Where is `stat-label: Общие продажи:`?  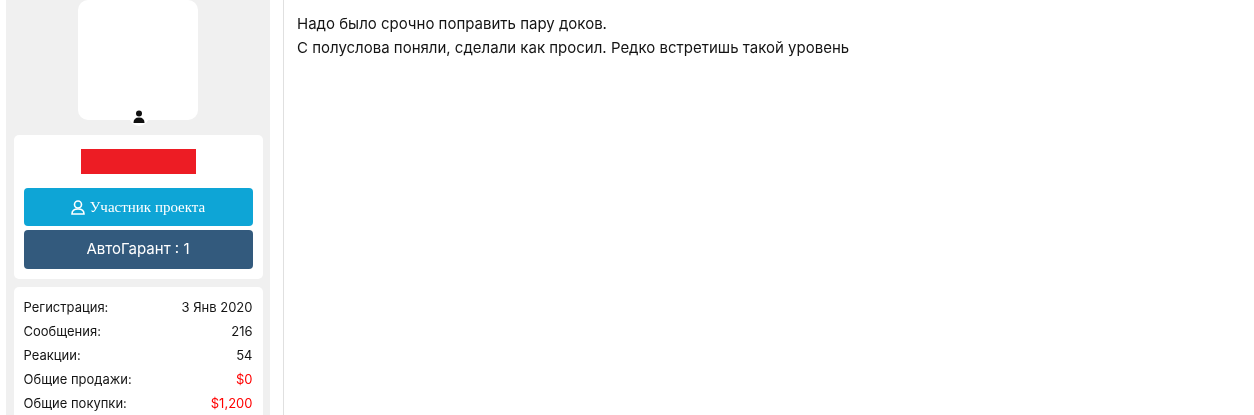 stat-label: Общие продажи: is located at coordinates (77, 379).